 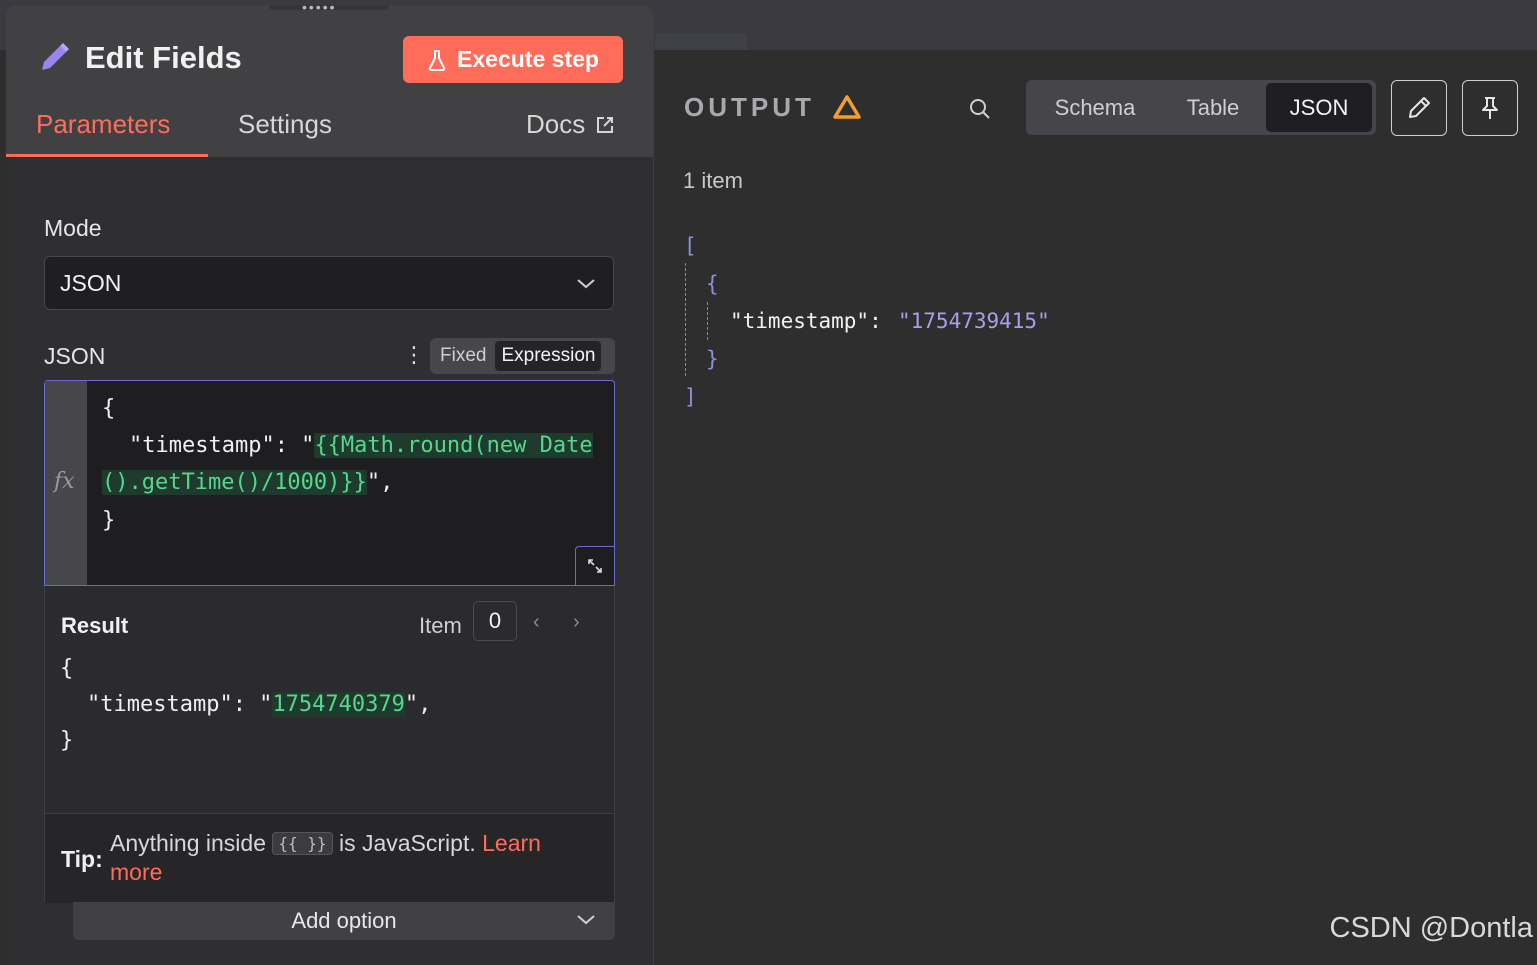 What do you see at coordinates (407, 843) in the screenshot?
I see `tip-text-after: is JavaScript.` at bounding box center [407, 843].